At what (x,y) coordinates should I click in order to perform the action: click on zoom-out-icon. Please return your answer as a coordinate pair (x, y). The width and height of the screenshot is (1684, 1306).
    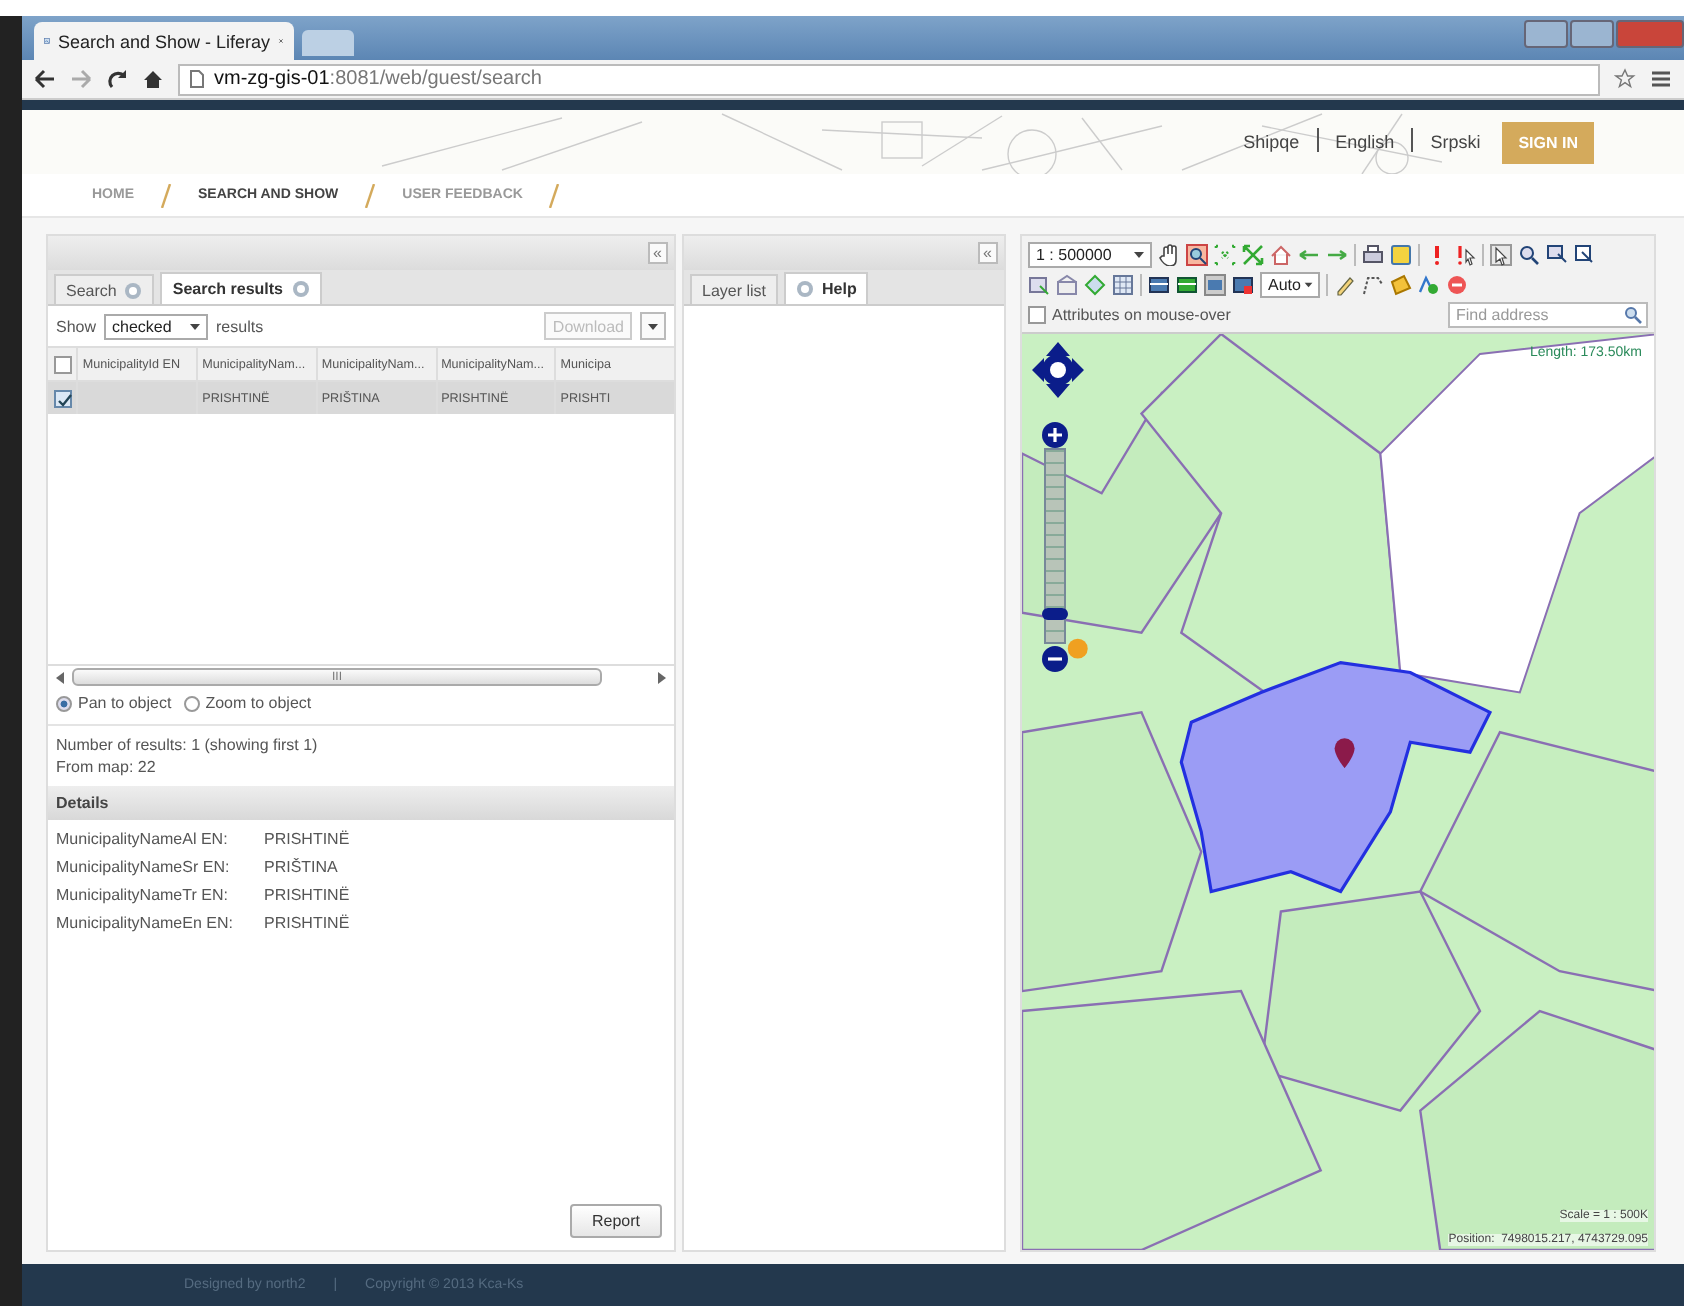
    Looking at the image, I should click on (1055, 659).